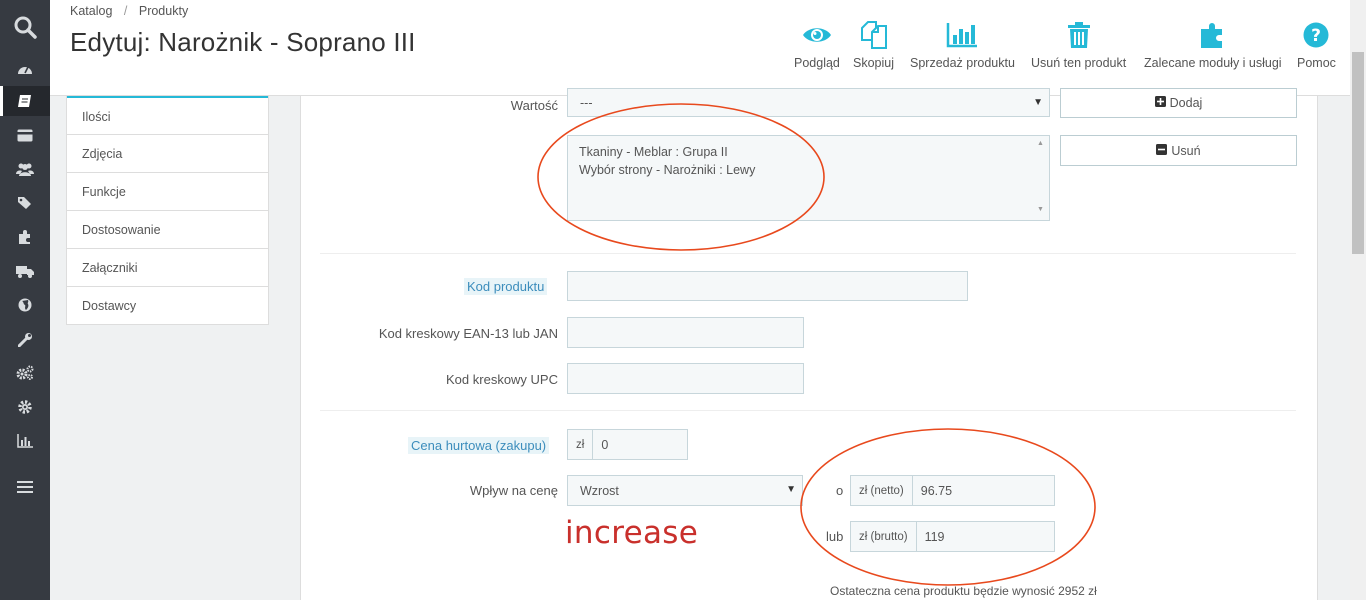 This screenshot has height=600, width=1366. Describe the element at coordinates (632, 533) in the screenshot. I see `annotation-increase-text: increase` at that location.